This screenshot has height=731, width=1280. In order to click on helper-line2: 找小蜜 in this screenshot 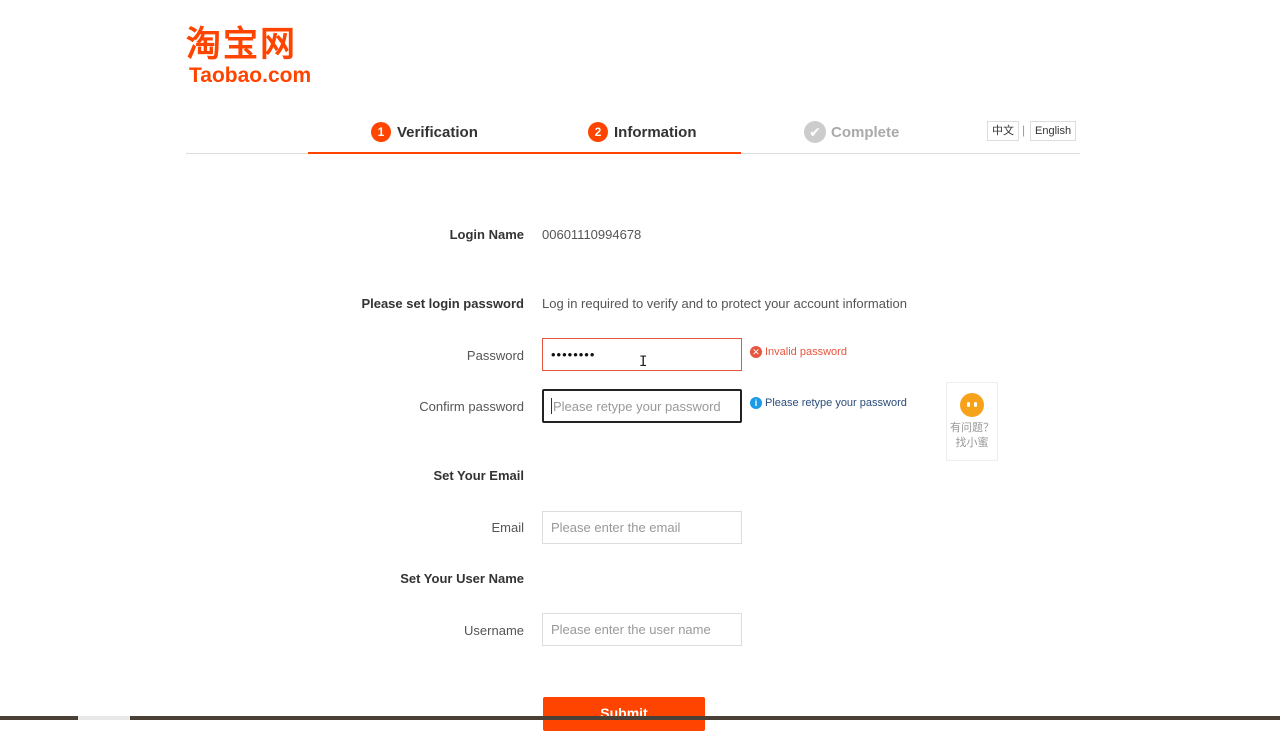, I will do `click(972, 442)`.